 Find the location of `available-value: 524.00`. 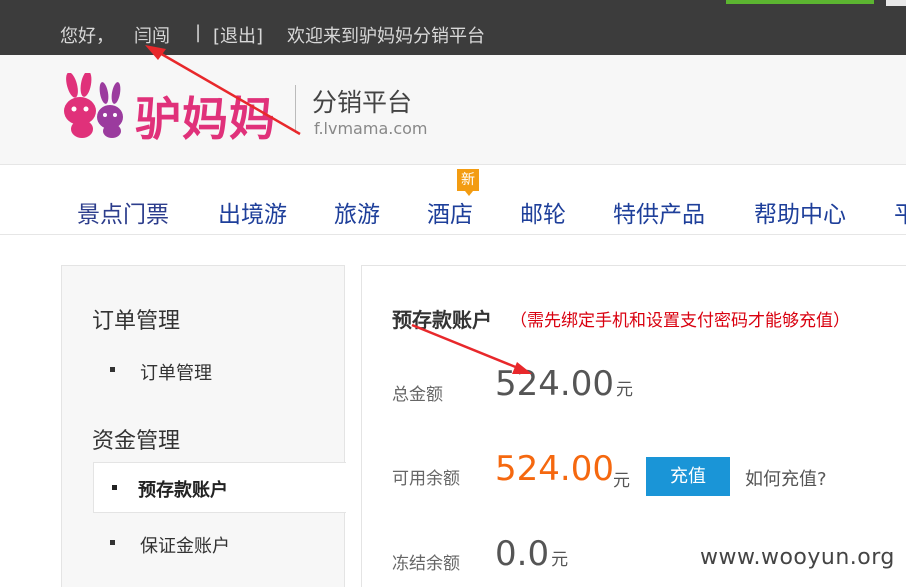

available-value: 524.00 is located at coordinates (554, 469).